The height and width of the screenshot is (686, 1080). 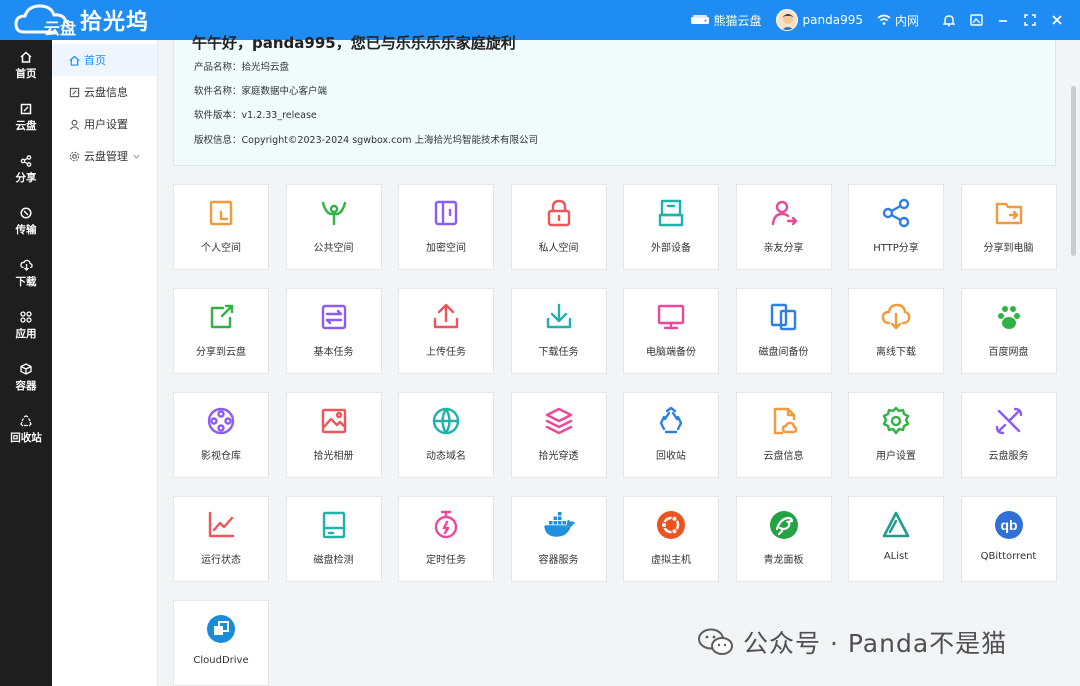 What do you see at coordinates (671, 317) in the screenshot?
I see `pc-backup-icon` at bounding box center [671, 317].